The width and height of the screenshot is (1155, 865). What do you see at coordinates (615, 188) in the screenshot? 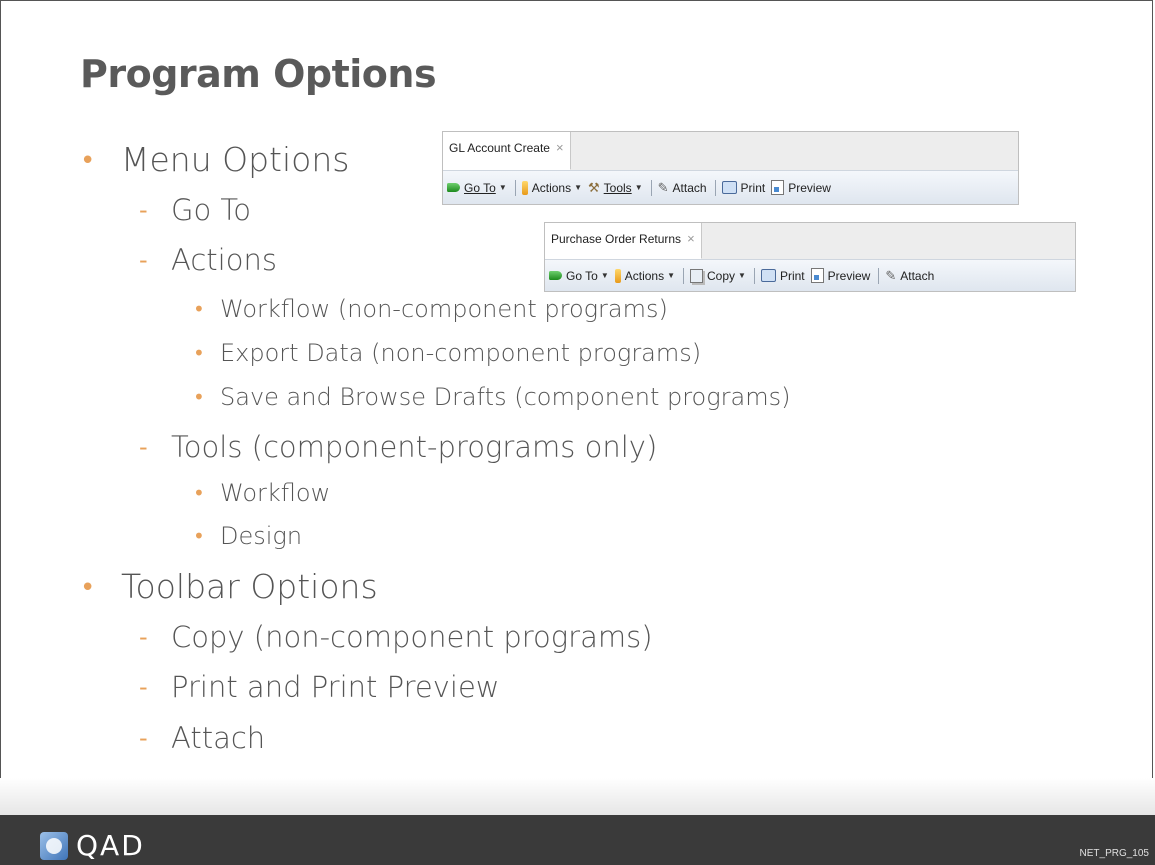
I see `tools-menu-button: ⚒ Tools ▼` at bounding box center [615, 188].